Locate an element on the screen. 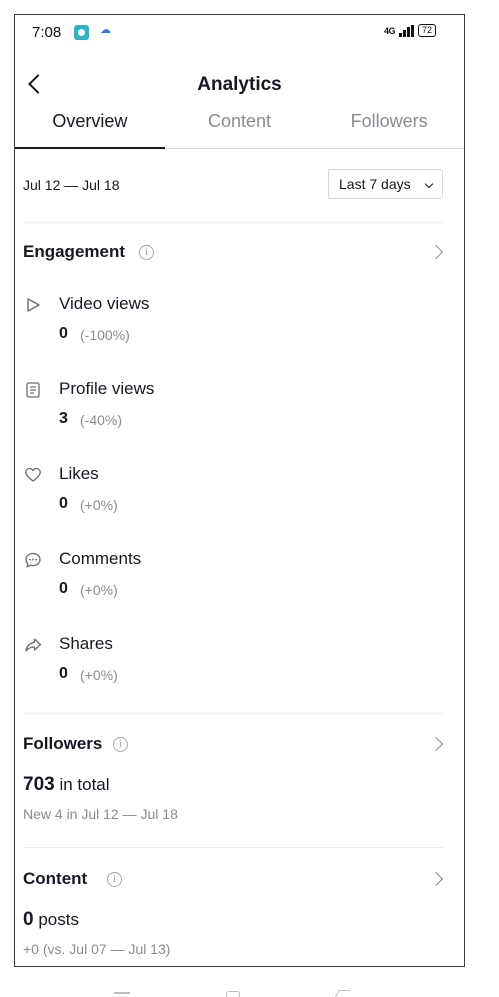  content-posts: 0 posts is located at coordinates (51, 920).